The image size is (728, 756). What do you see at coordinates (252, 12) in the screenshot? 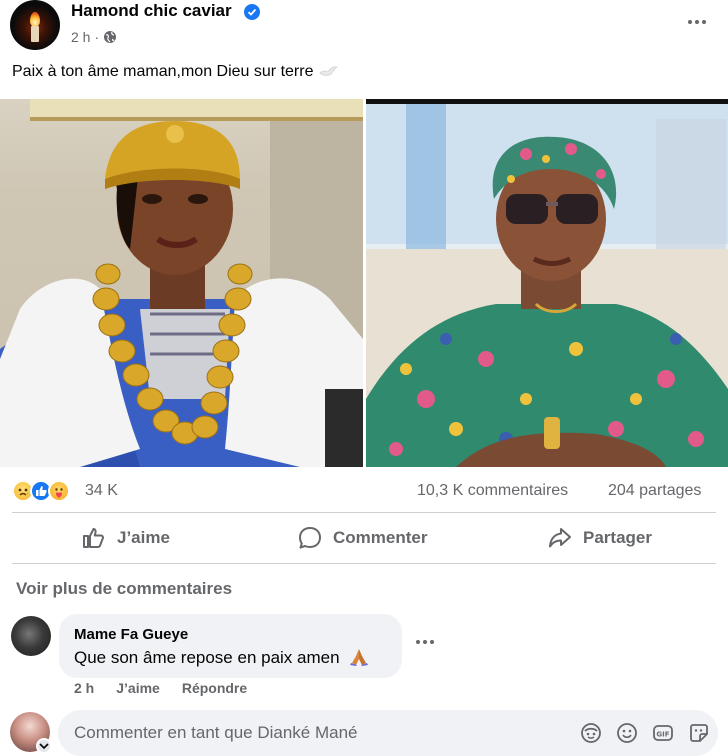
I see `verified-badge-icon` at bounding box center [252, 12].